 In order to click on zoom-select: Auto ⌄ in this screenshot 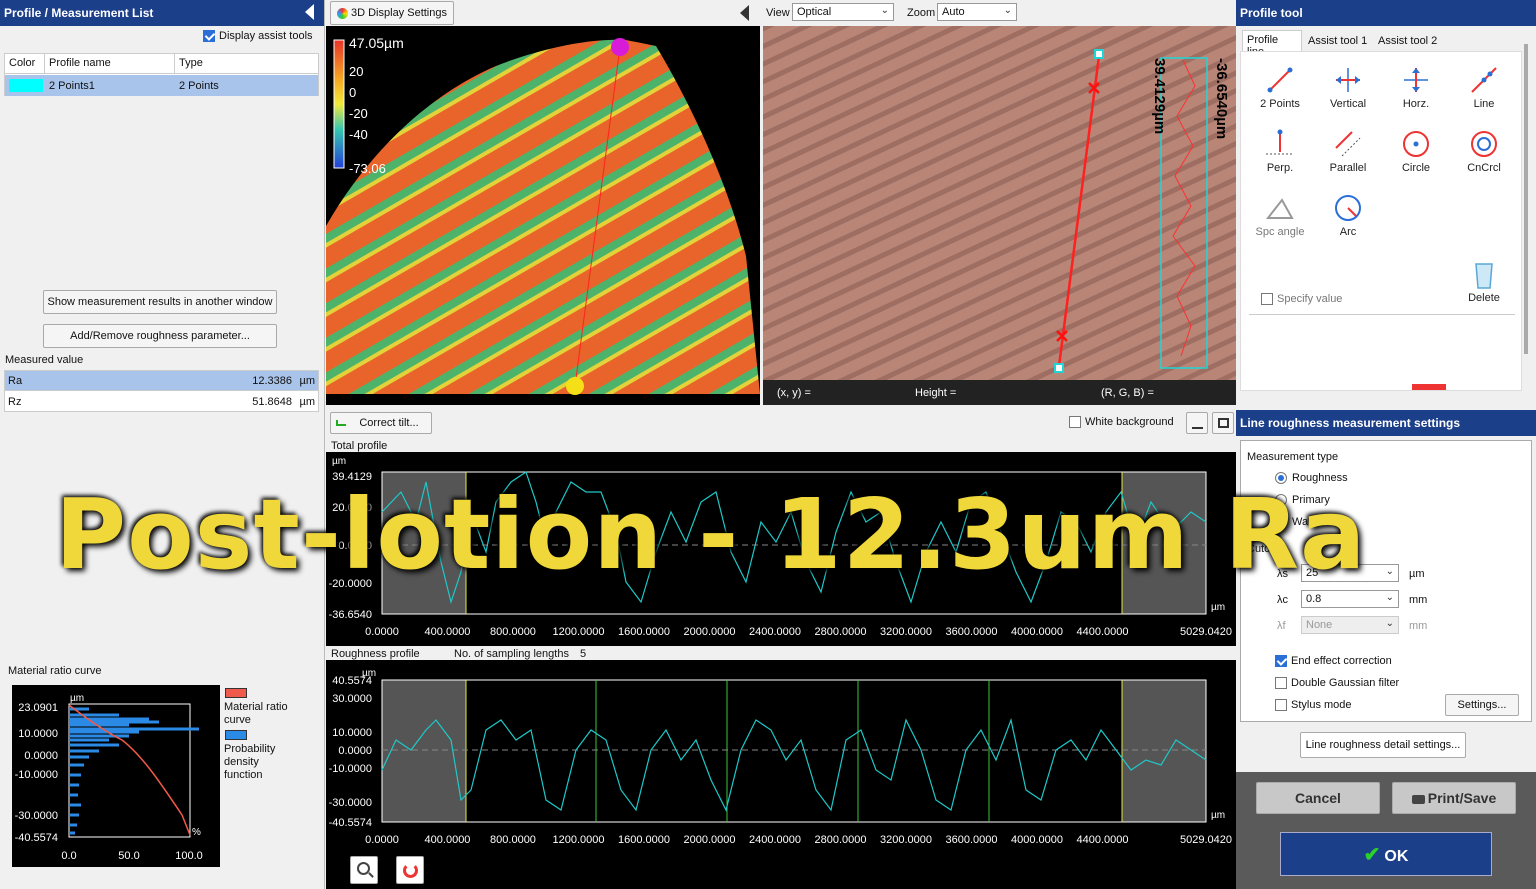, I will do `click(977, 12)`.